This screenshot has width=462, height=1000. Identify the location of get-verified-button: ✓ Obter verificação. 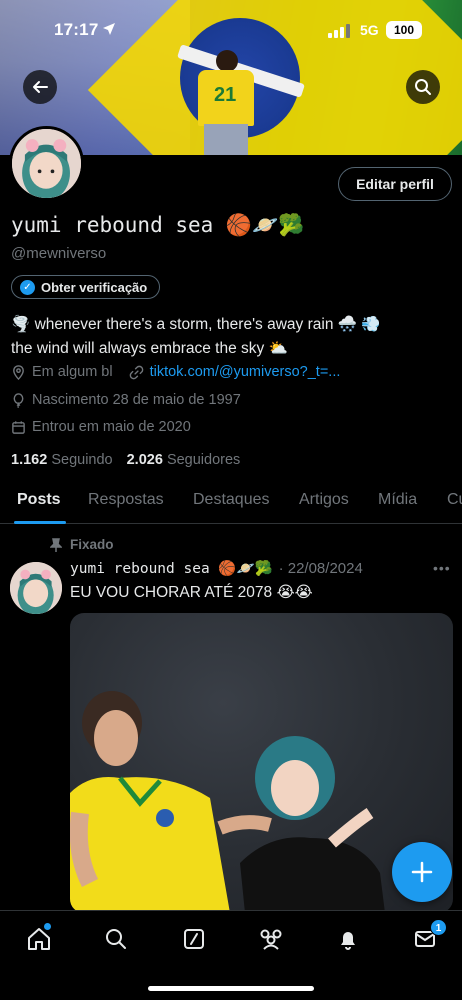
(86, 287).